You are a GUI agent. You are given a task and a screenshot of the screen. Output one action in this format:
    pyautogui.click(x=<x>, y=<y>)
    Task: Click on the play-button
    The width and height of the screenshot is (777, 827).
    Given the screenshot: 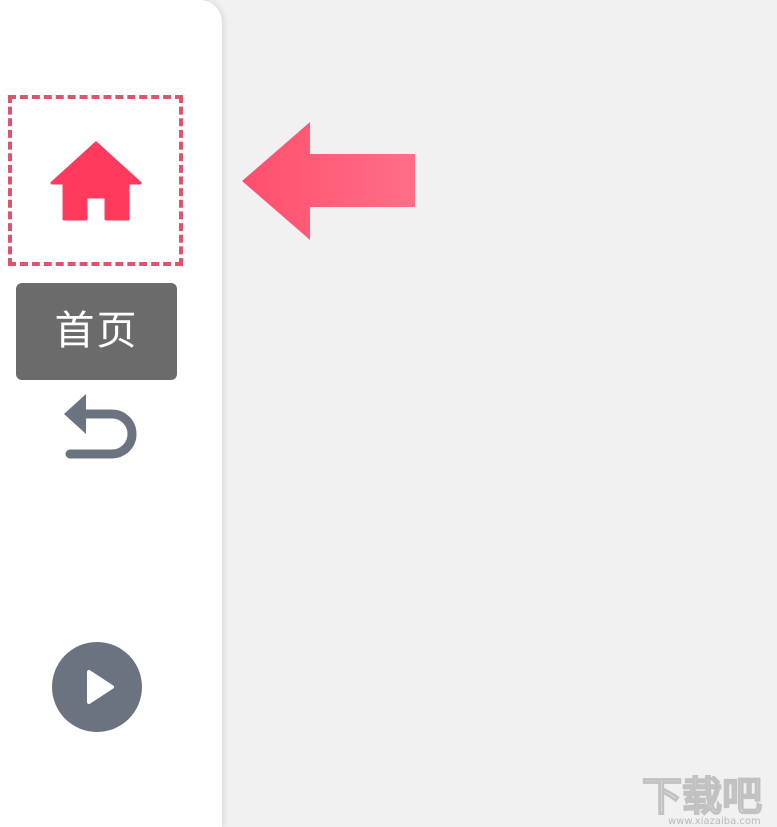 What is the action you would take?
    pyautogui.click(x=97, y=687)
    